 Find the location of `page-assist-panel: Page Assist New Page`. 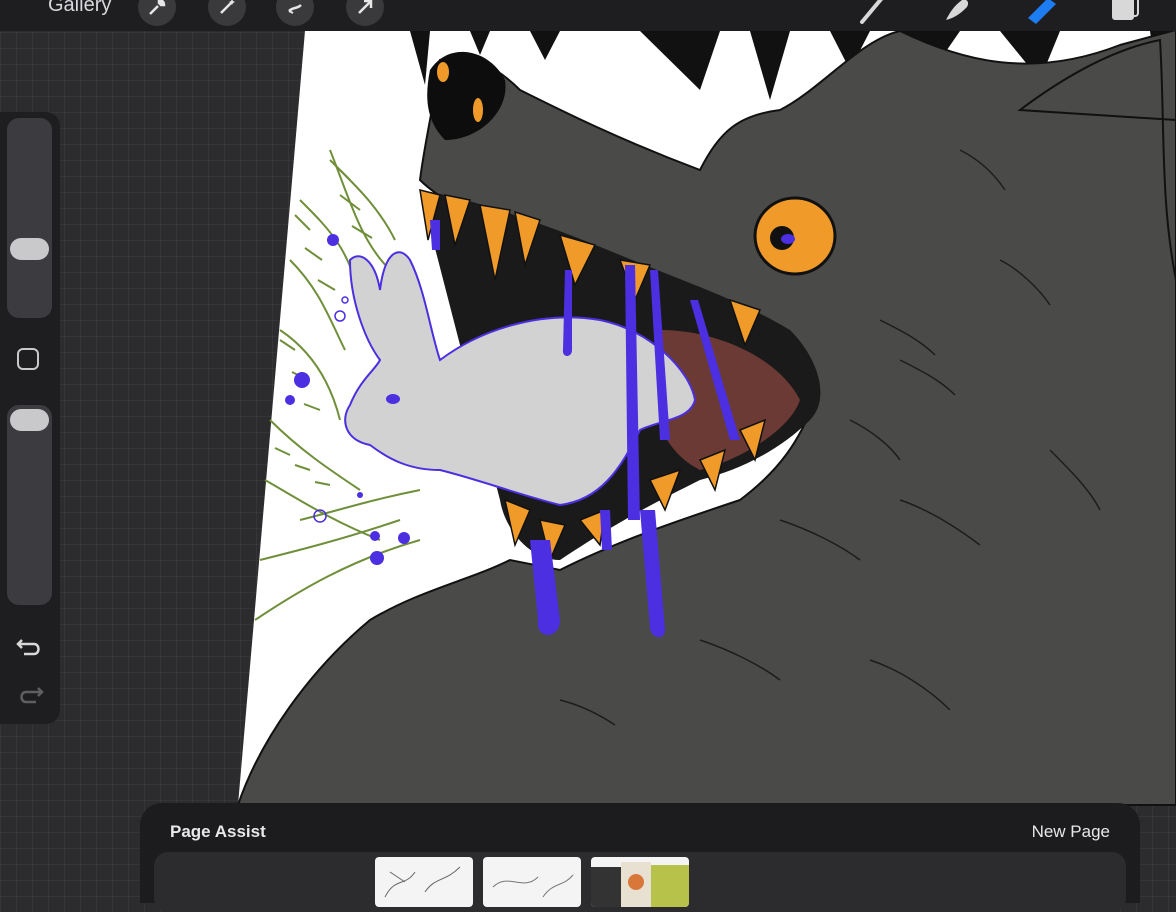

page-assist-panel: Page Assist New Page is located at coordinates (640, 857).